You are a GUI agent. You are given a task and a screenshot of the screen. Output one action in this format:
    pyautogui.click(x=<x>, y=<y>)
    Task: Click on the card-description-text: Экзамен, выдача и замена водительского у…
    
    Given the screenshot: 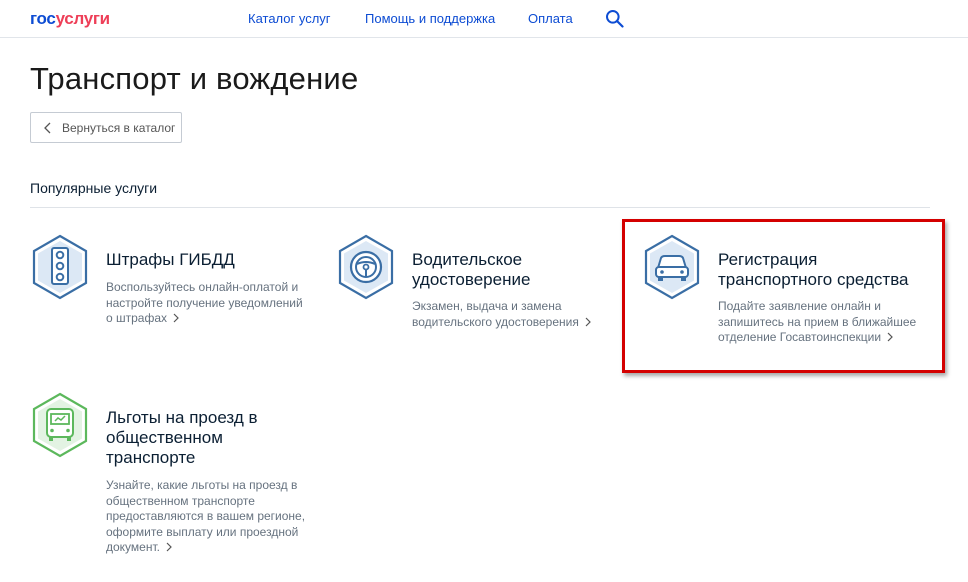 What is the action you would take?
    pyautogui.click(x=495, y=314)
    